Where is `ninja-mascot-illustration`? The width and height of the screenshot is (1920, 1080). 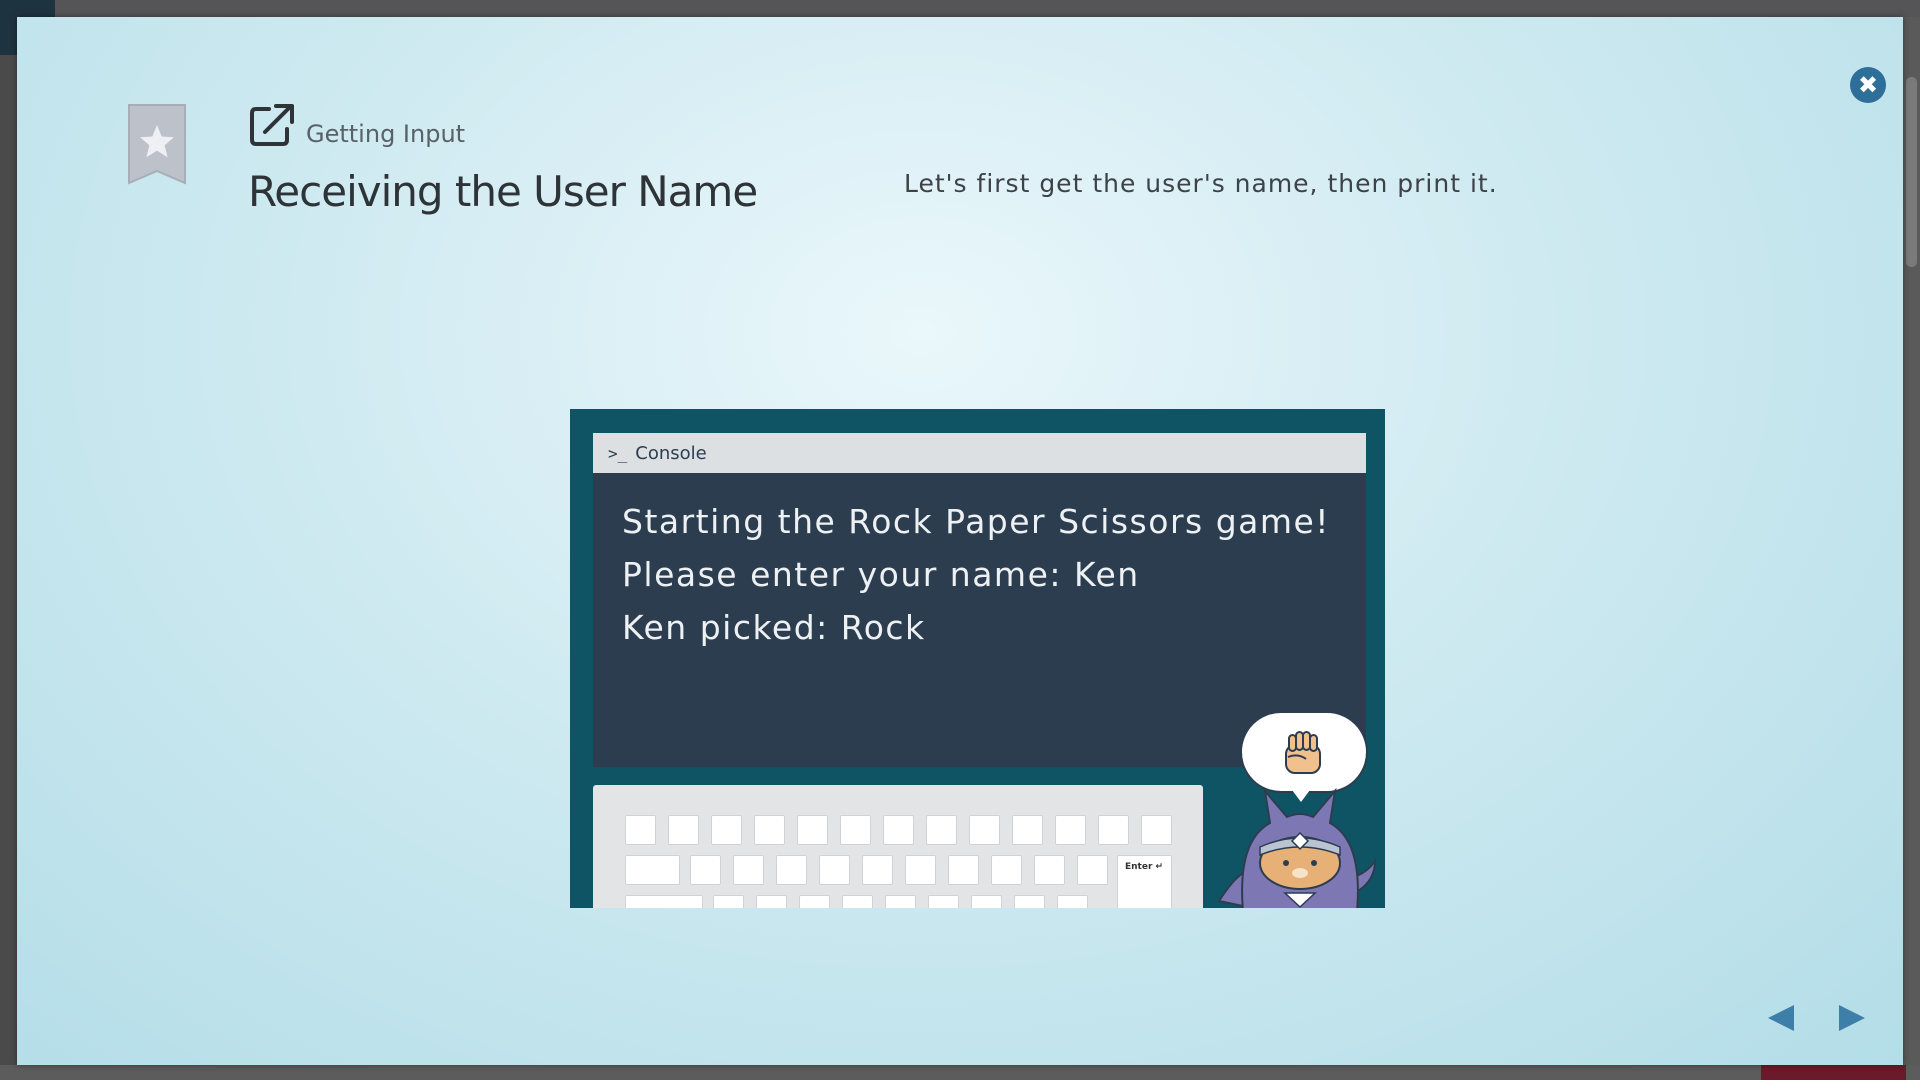
ninja-mascot-illustration is located at coordinates (1297, 847).